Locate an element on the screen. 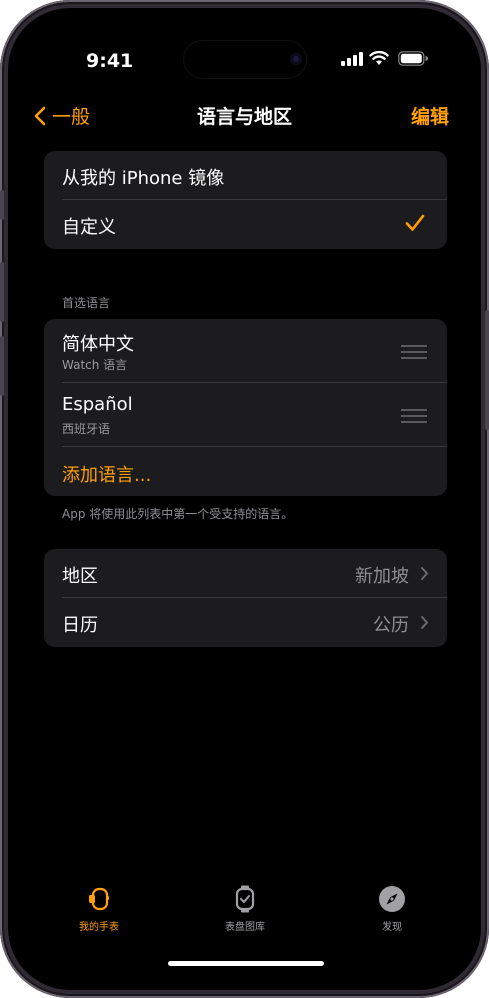 The image size is (489, 998). preferred-languages-header: 首选语言 is located at coordinates (86, 303).